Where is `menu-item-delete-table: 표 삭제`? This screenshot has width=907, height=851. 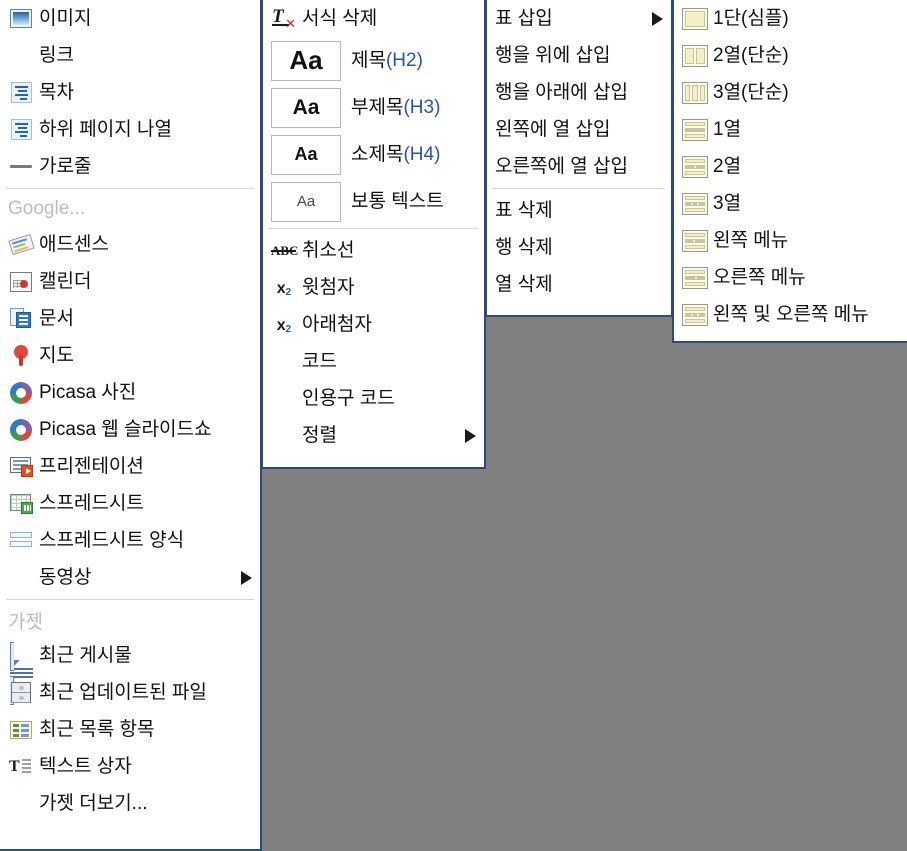 menu-item-delete-table: 표 삭제 is located at coordinates (579, 210).